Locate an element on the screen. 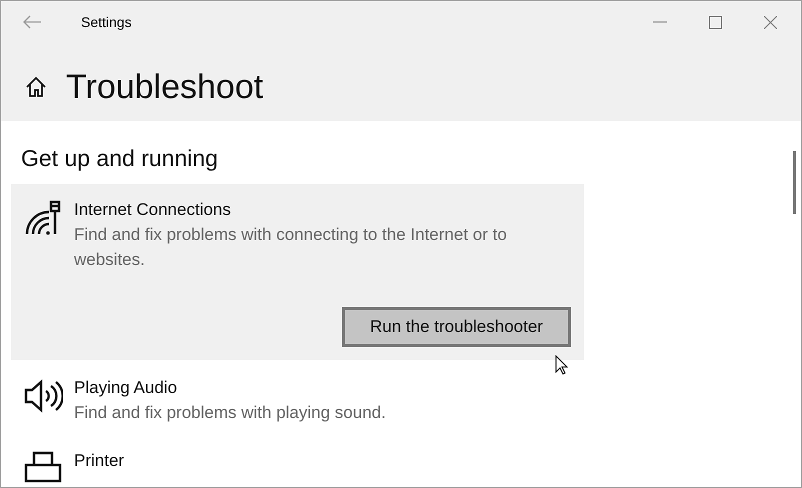 This screenshot has height=488, width=802. troubleshooter-item: Playing Audio Find and fix problems with playing sound. is located at coordinates (297, 396).